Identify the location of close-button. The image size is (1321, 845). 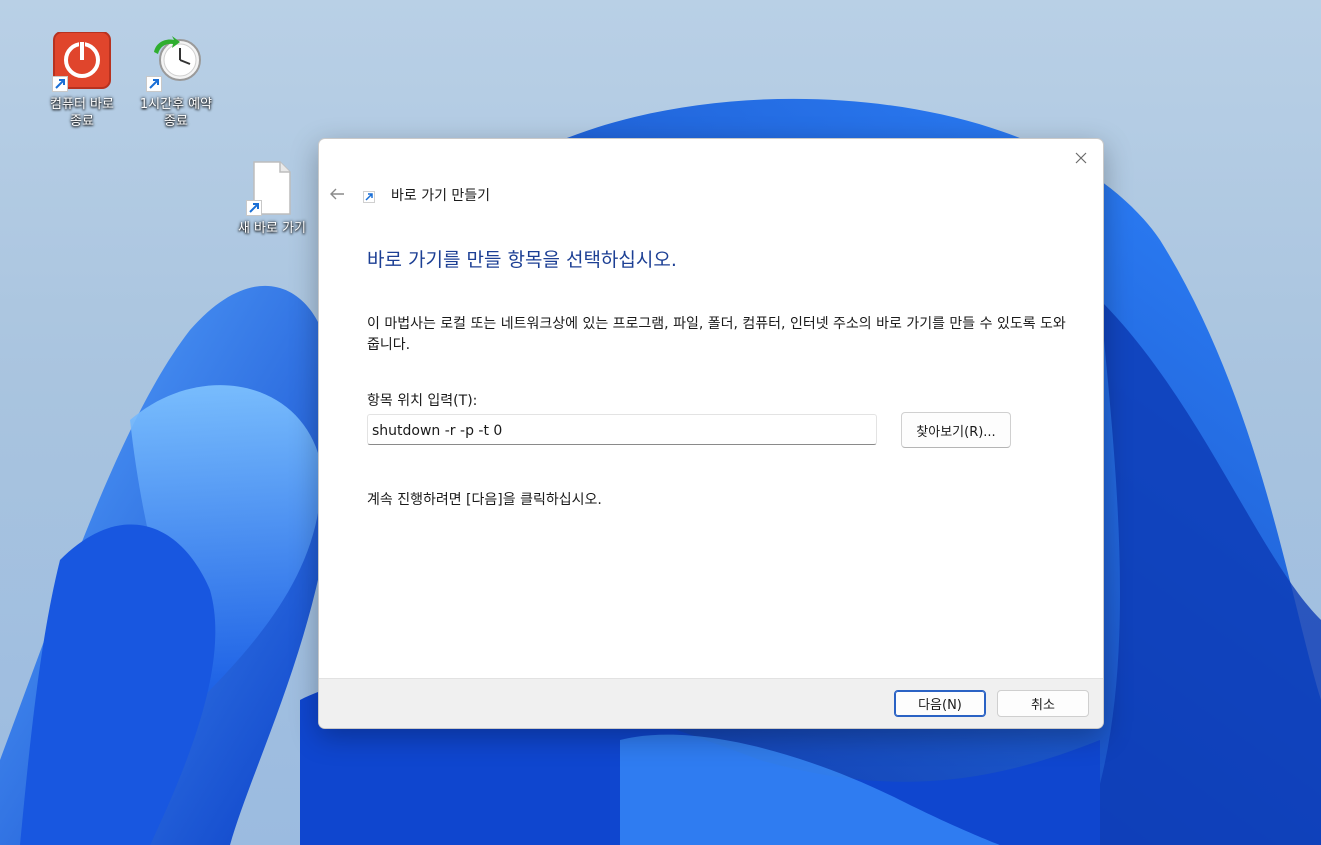
(1081, 158).